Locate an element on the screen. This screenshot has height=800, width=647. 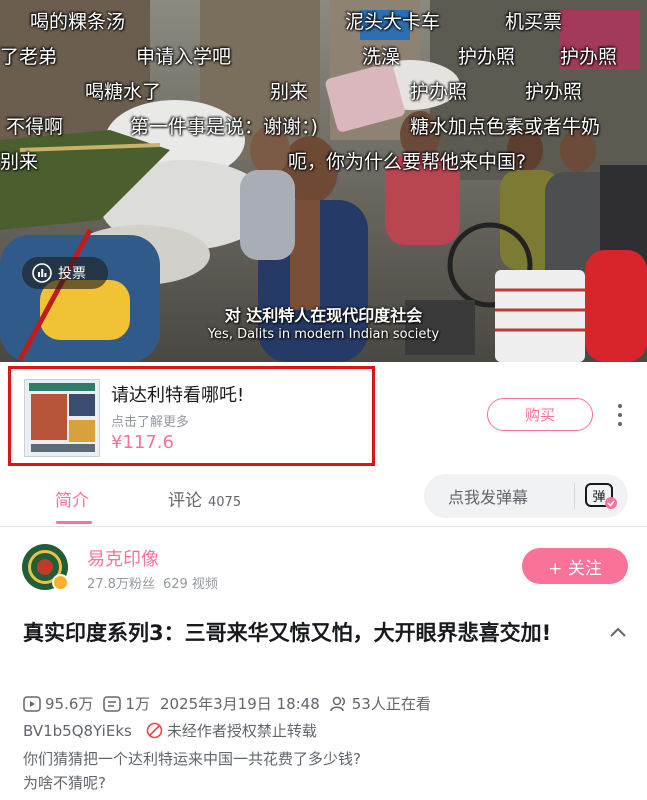
chevron-up-icon is located at coordinates (618, 633).